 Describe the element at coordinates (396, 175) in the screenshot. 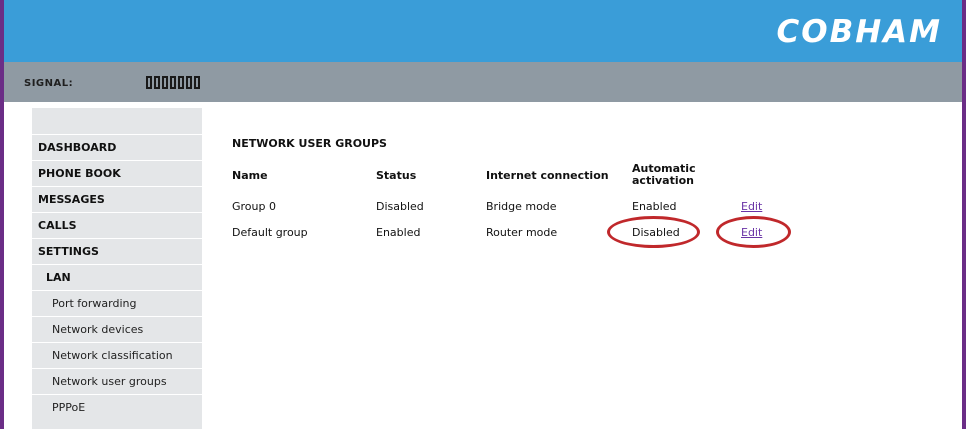

I see `column-header-status: Status` at that location.